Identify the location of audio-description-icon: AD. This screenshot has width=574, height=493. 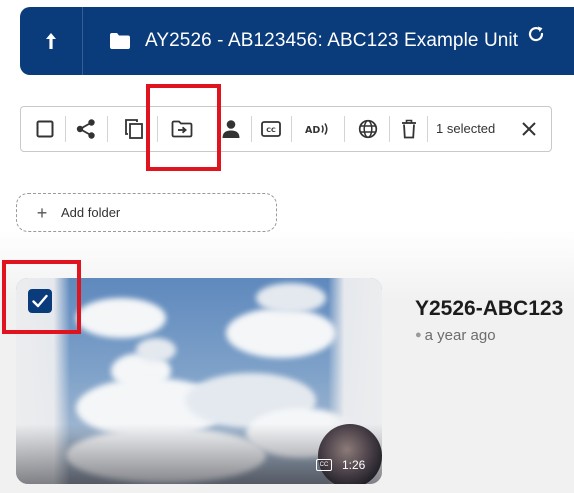
(316, 129).